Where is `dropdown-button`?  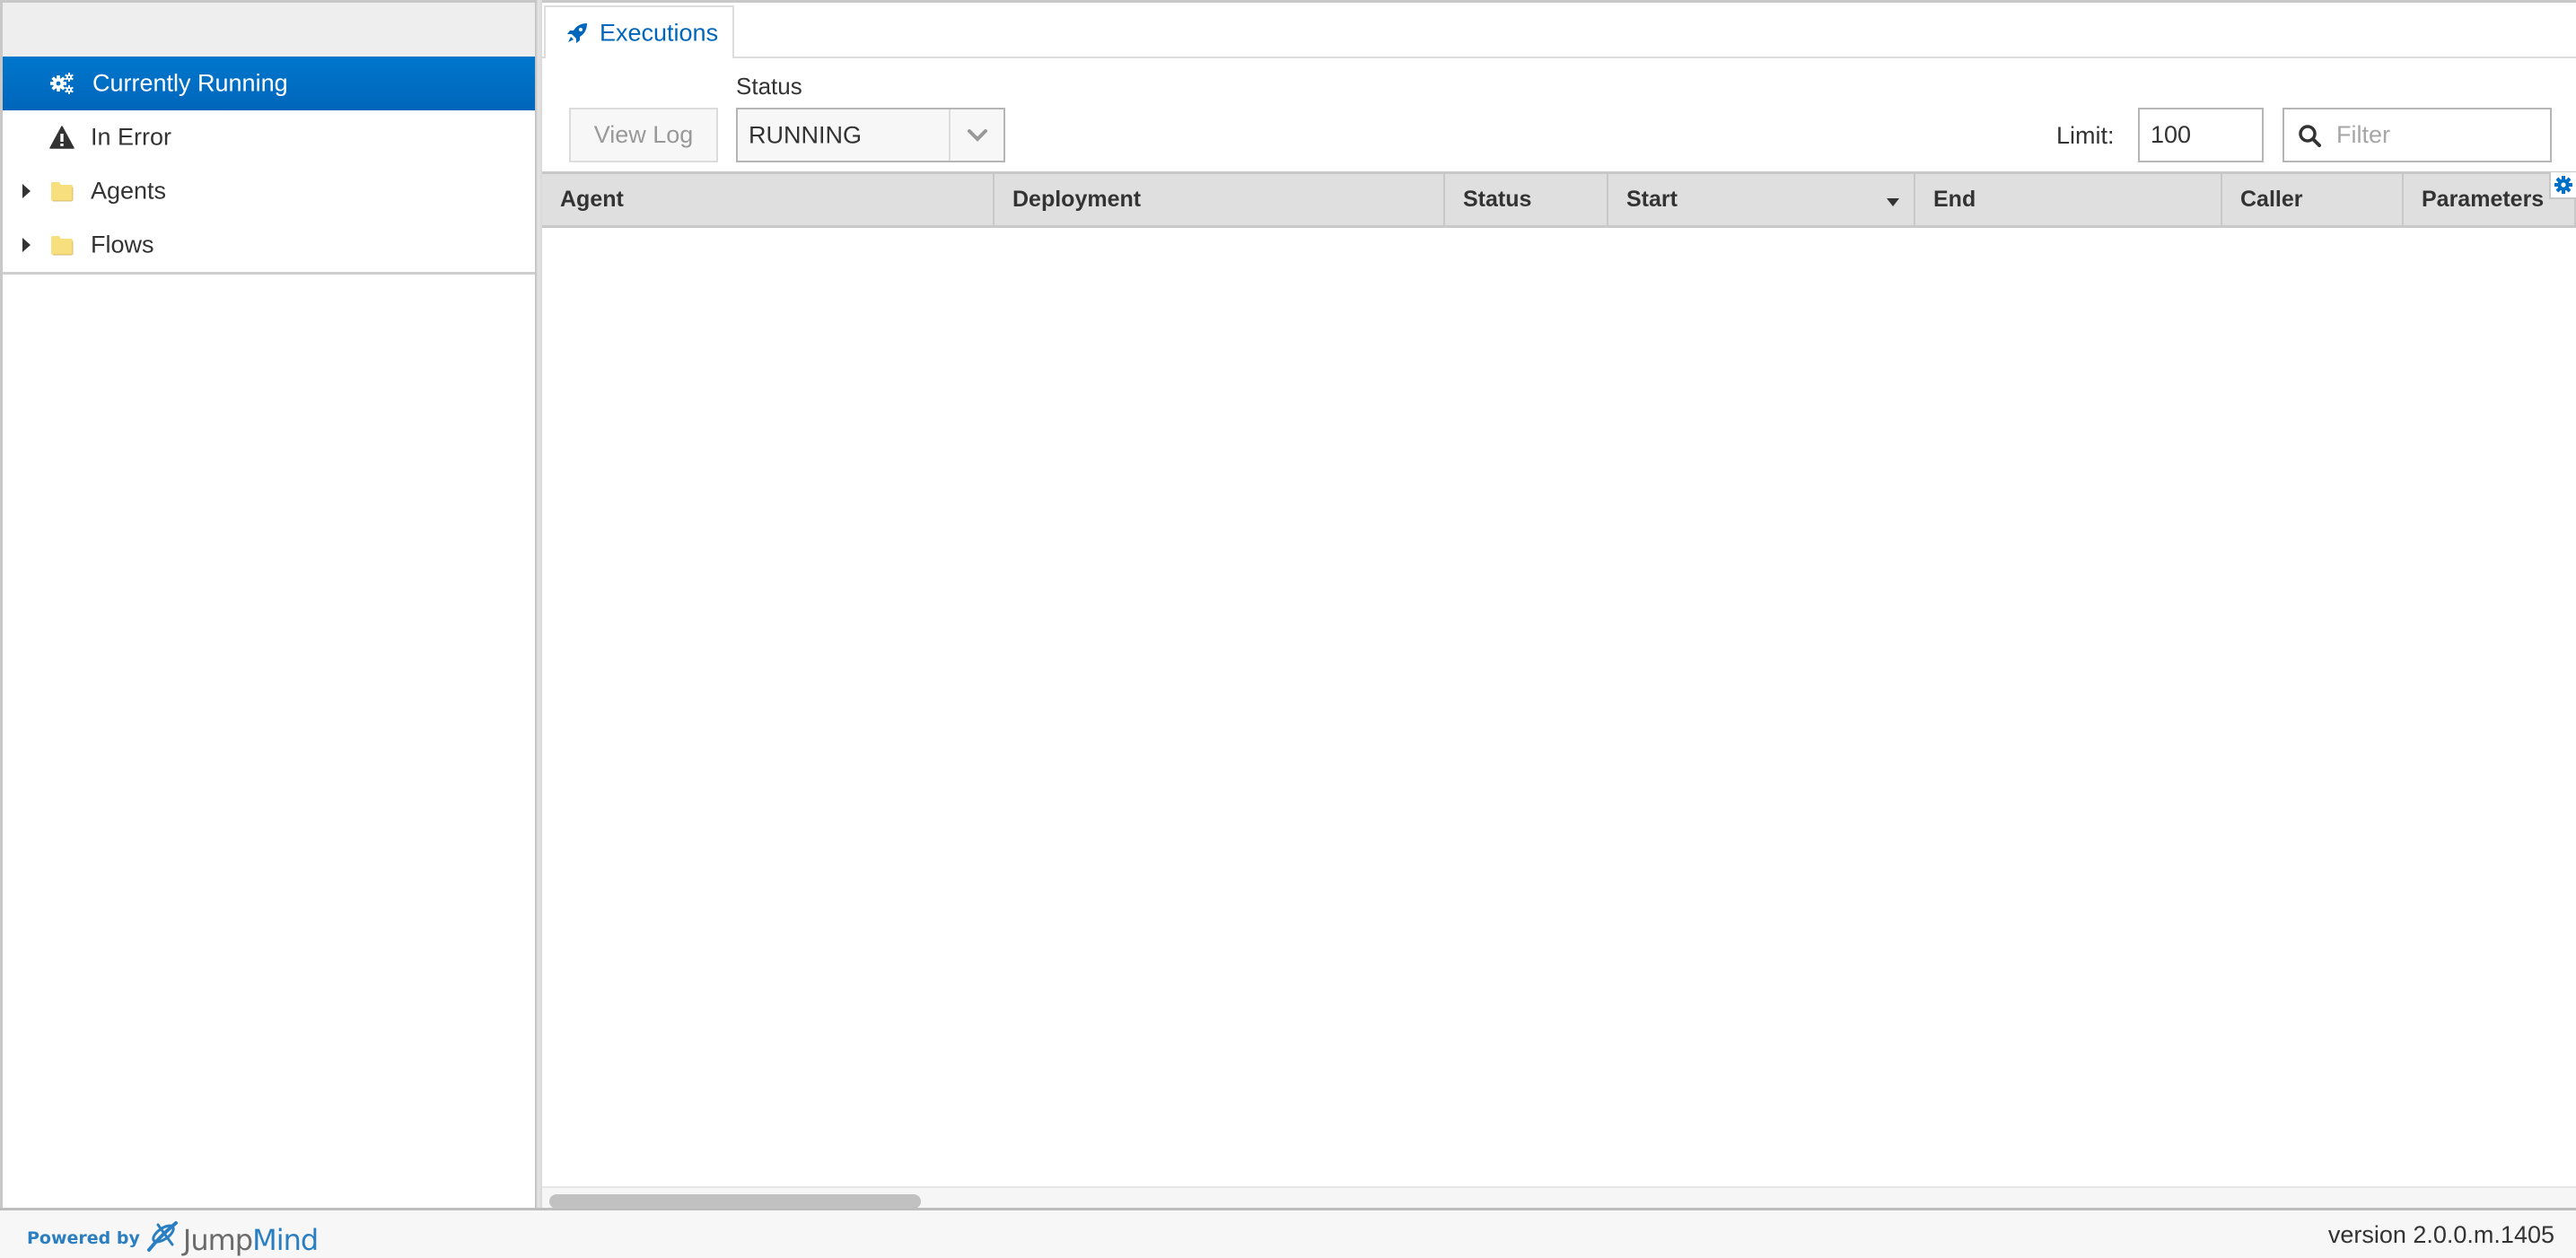 dropdown-button is located at coordinates (976, 135).